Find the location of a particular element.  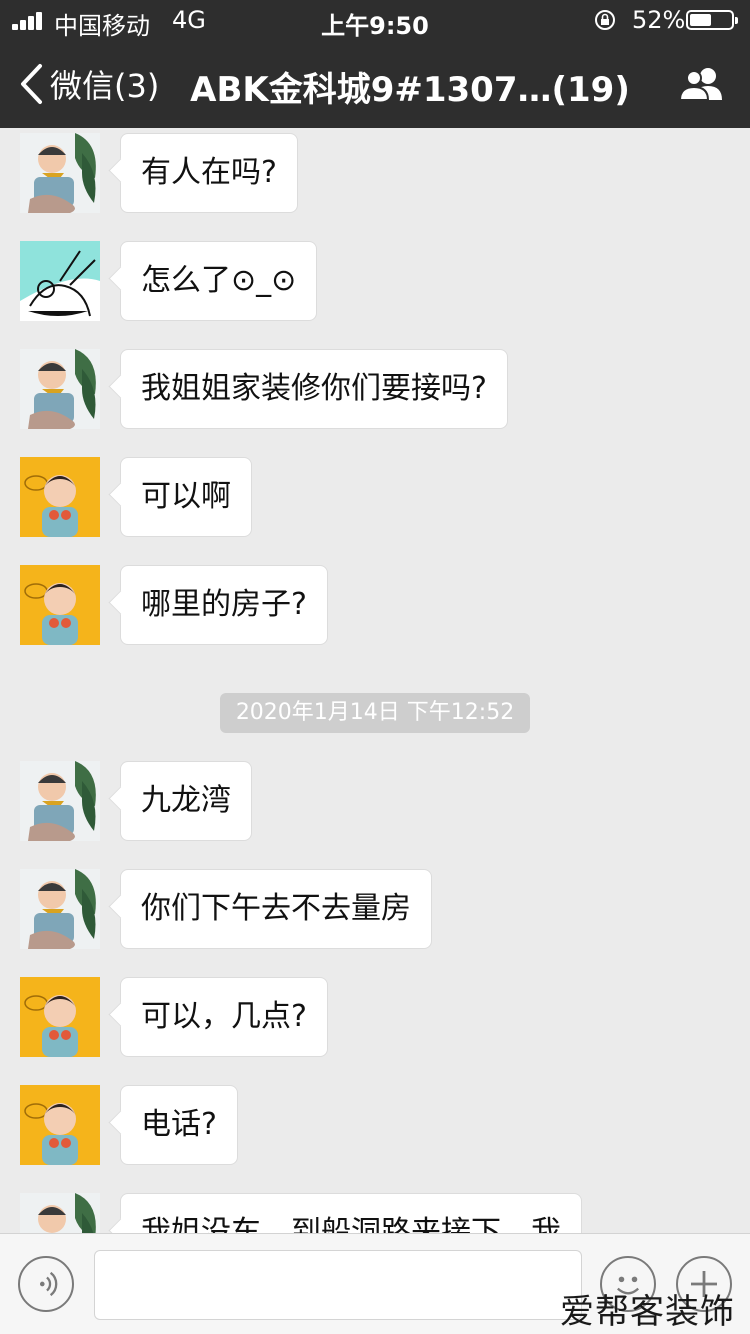

chat-title: ABK金科城9#1307…(19) is located at coordinates (410, 90).